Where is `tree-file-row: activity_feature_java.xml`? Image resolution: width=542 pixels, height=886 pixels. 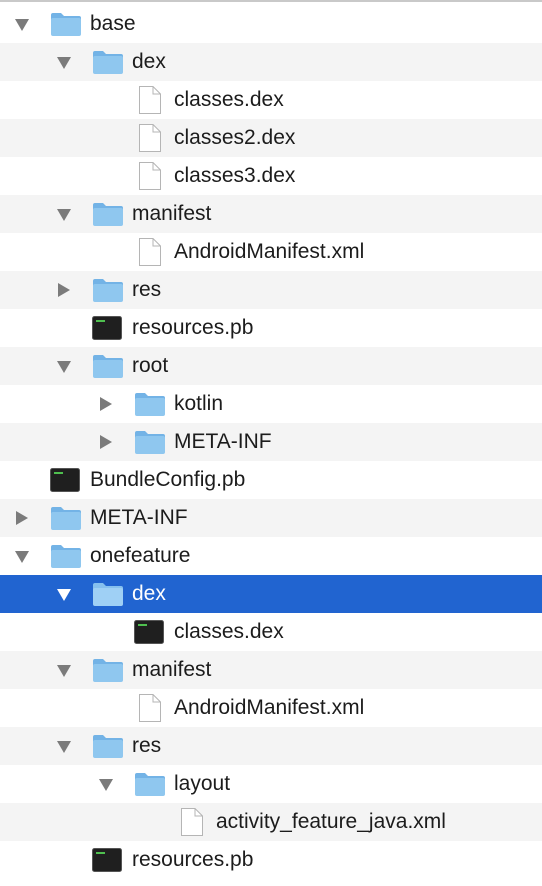
tree-file-row: activity_feature_java.xml is located at coordinates (271, 822).